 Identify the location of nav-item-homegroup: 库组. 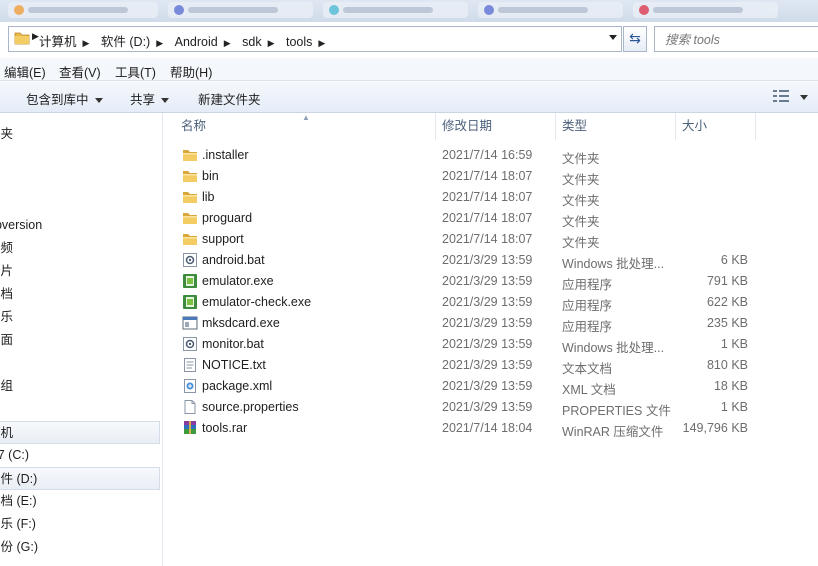
(80, 386).